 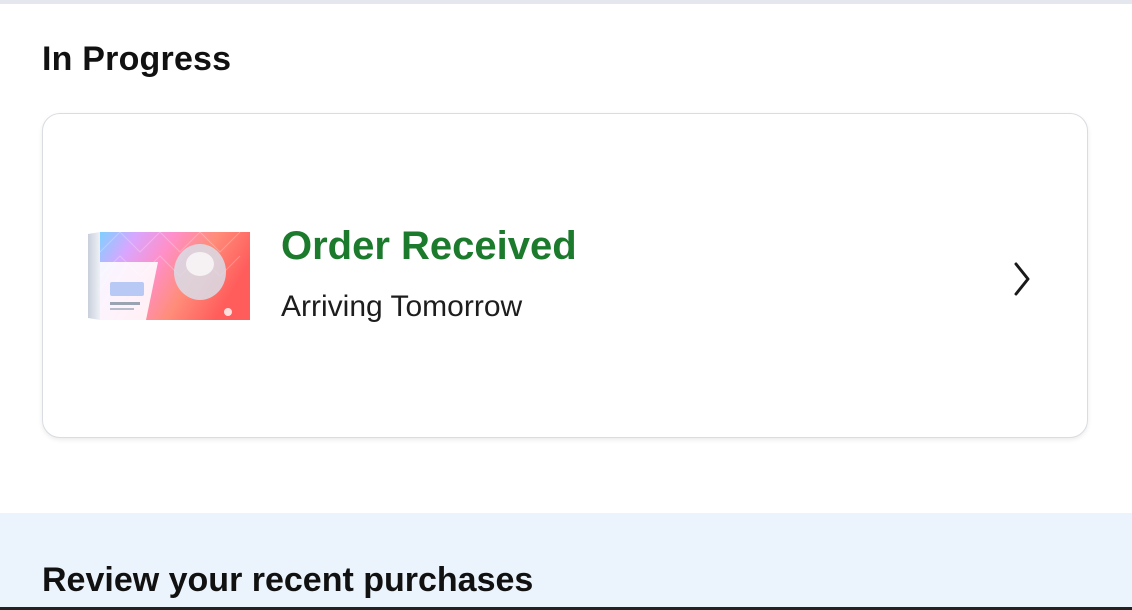 What do you see at coordinates (169, 276) in the screenshot?
I see `product-image` at bounding box center [169, 276].